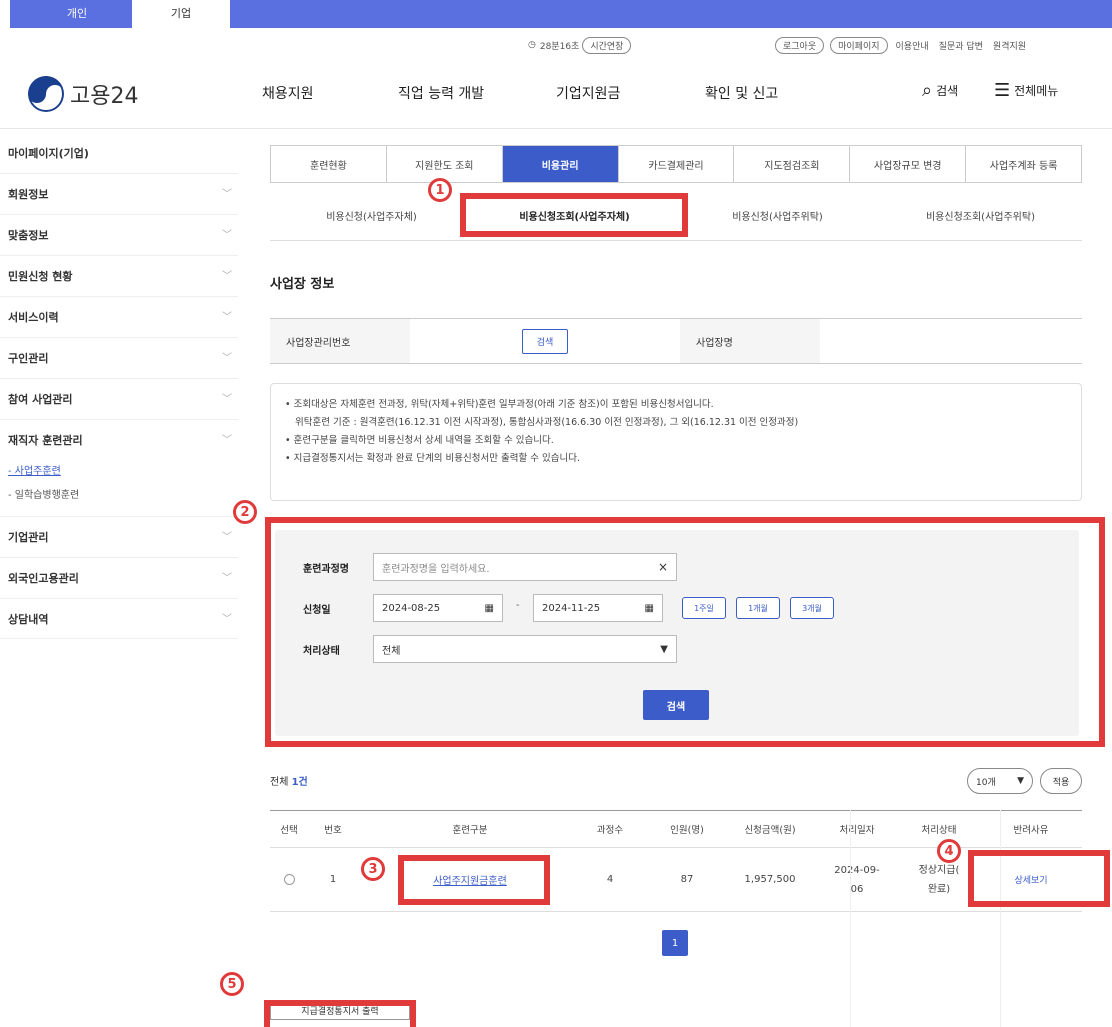 Image resolution: width=1112 pixels, height=1027 pixels. I want to click on site-logo: 고용24, so click(83, 94).